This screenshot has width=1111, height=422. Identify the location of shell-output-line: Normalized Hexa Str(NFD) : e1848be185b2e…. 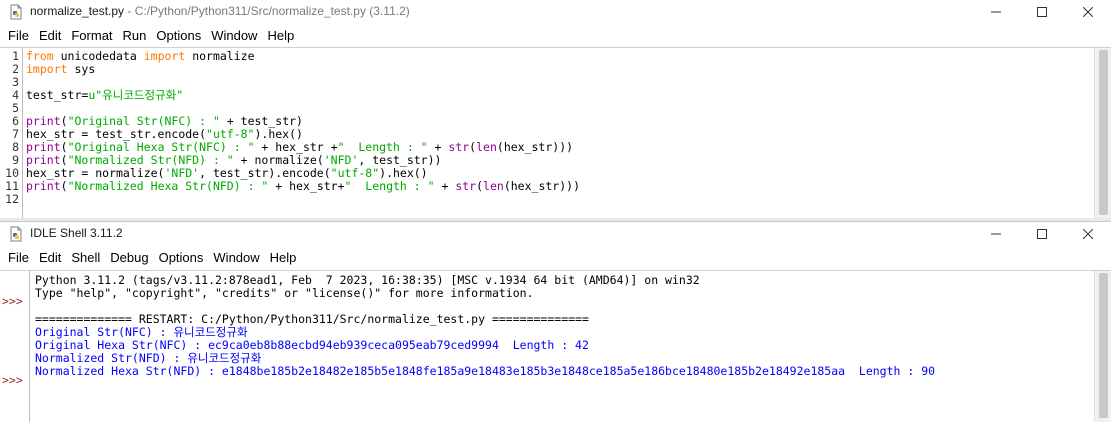
(485, 371).